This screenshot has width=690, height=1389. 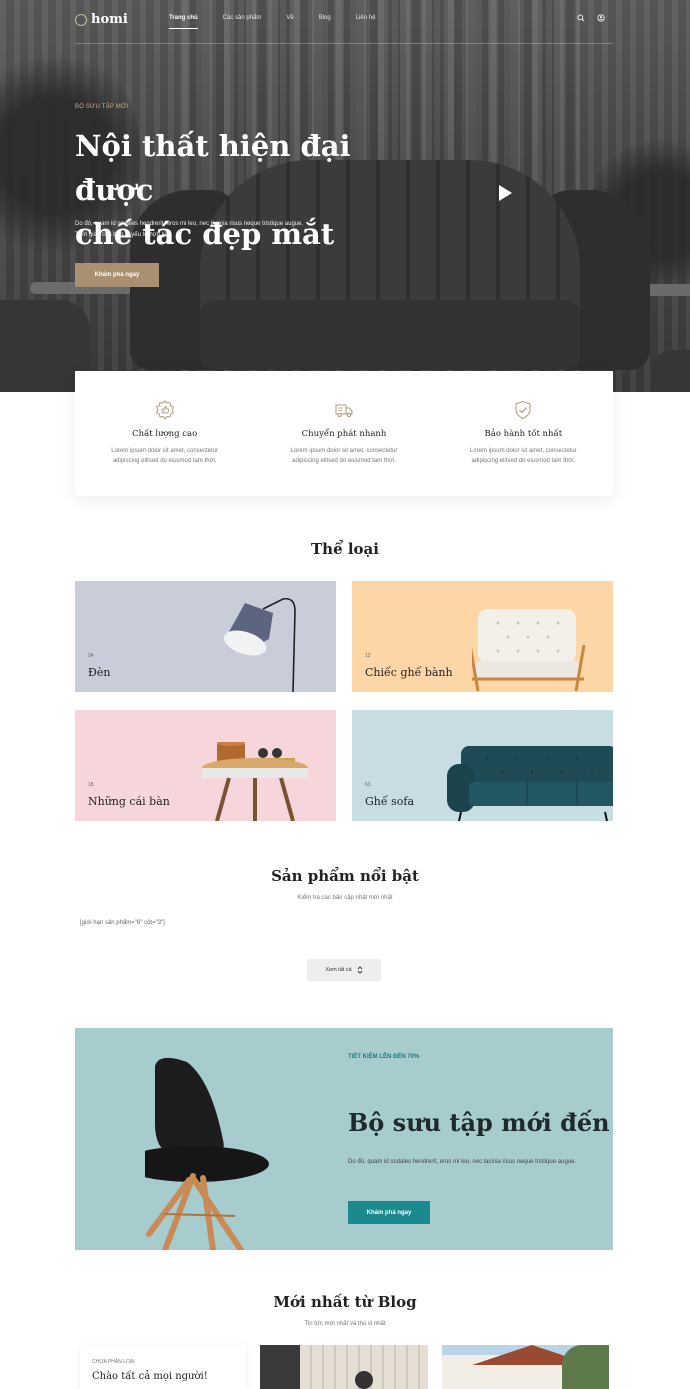 I want to click on hero-description-line-2: Thời gian của bạn là yếu tố hợp lý., so click(x=121, y=235).